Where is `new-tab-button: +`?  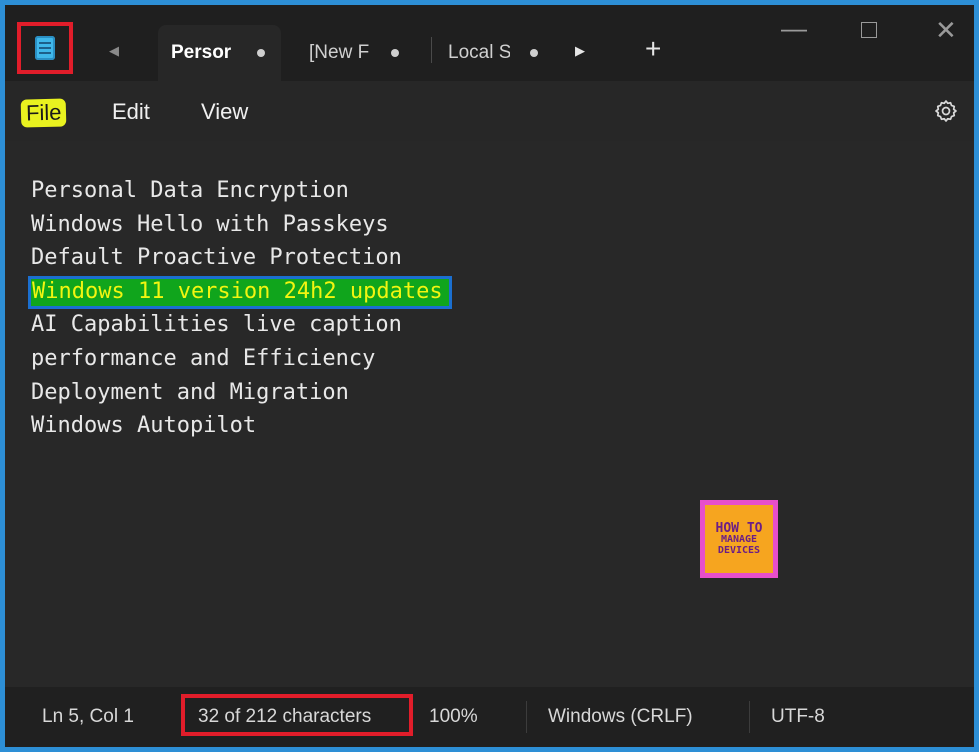
new-tab-button: + is located at coordinates (653, 49).